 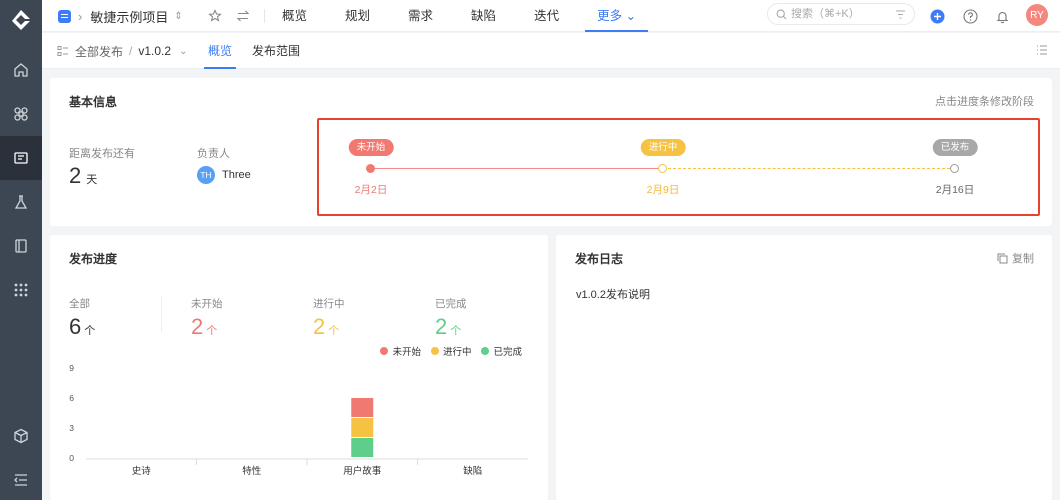 What do you see at coordinates (371, 190) in the screenshot?
I see `stage-date-not-started: 2月2日` at bounding box center [371, 190].